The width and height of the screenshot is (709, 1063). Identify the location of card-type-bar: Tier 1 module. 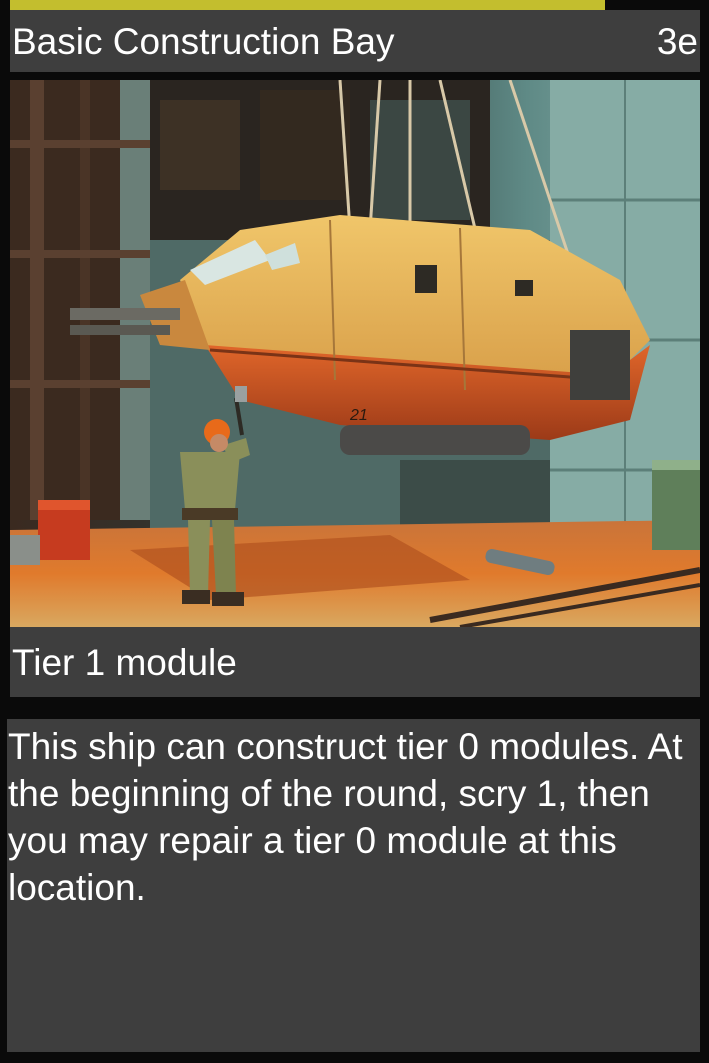
(355, 662).